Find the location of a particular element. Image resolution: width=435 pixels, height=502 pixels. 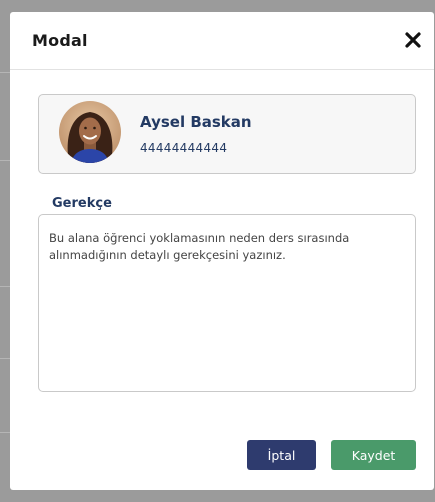

modal-header: Modal is located at coordinates (222, 41).